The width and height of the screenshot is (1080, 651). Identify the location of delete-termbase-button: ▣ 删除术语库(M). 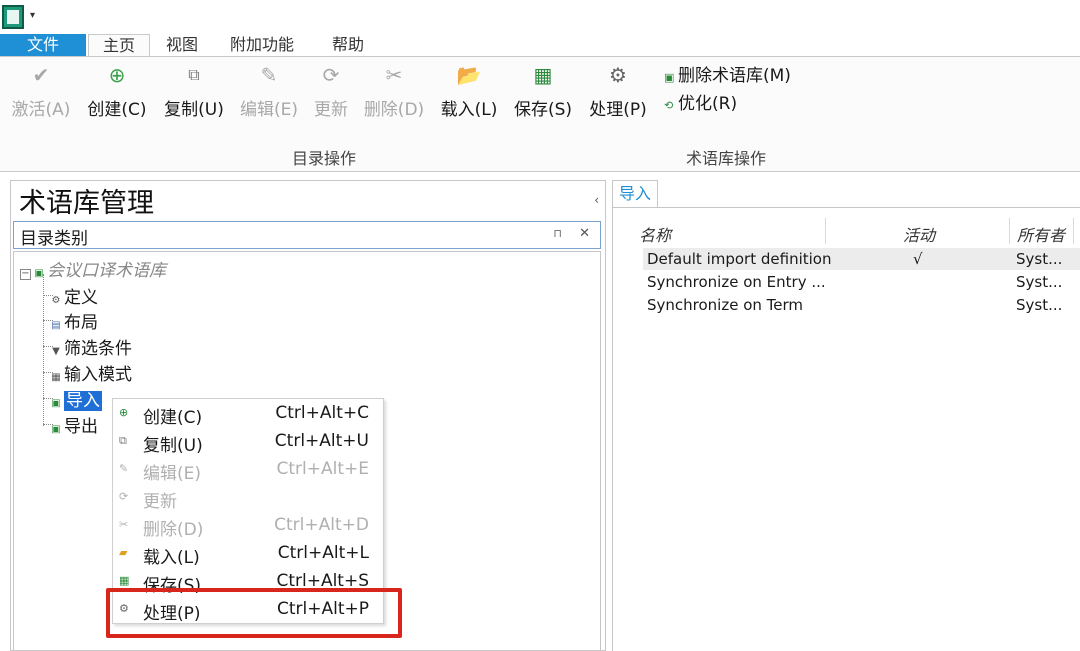
(727, 73).